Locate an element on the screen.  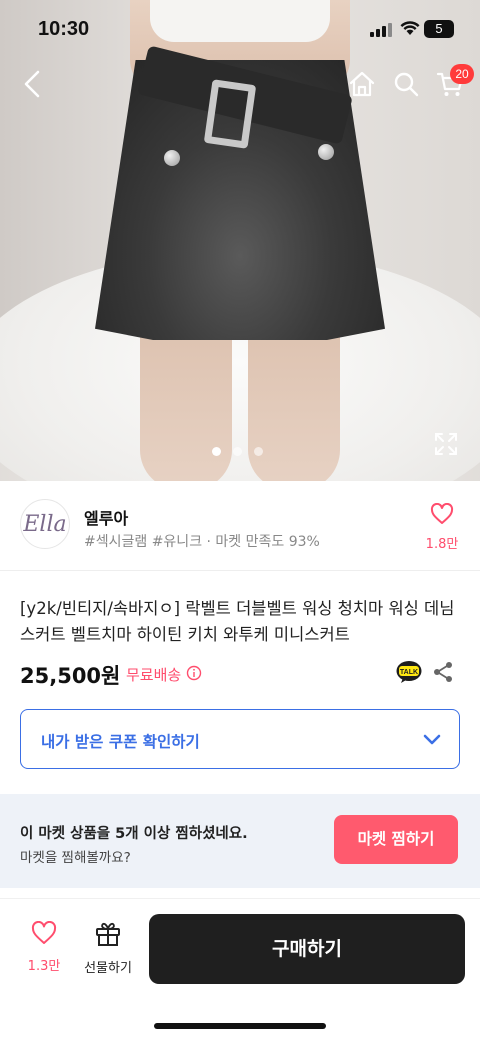
shop-logo: Ella is located at coordinates (45, 524).